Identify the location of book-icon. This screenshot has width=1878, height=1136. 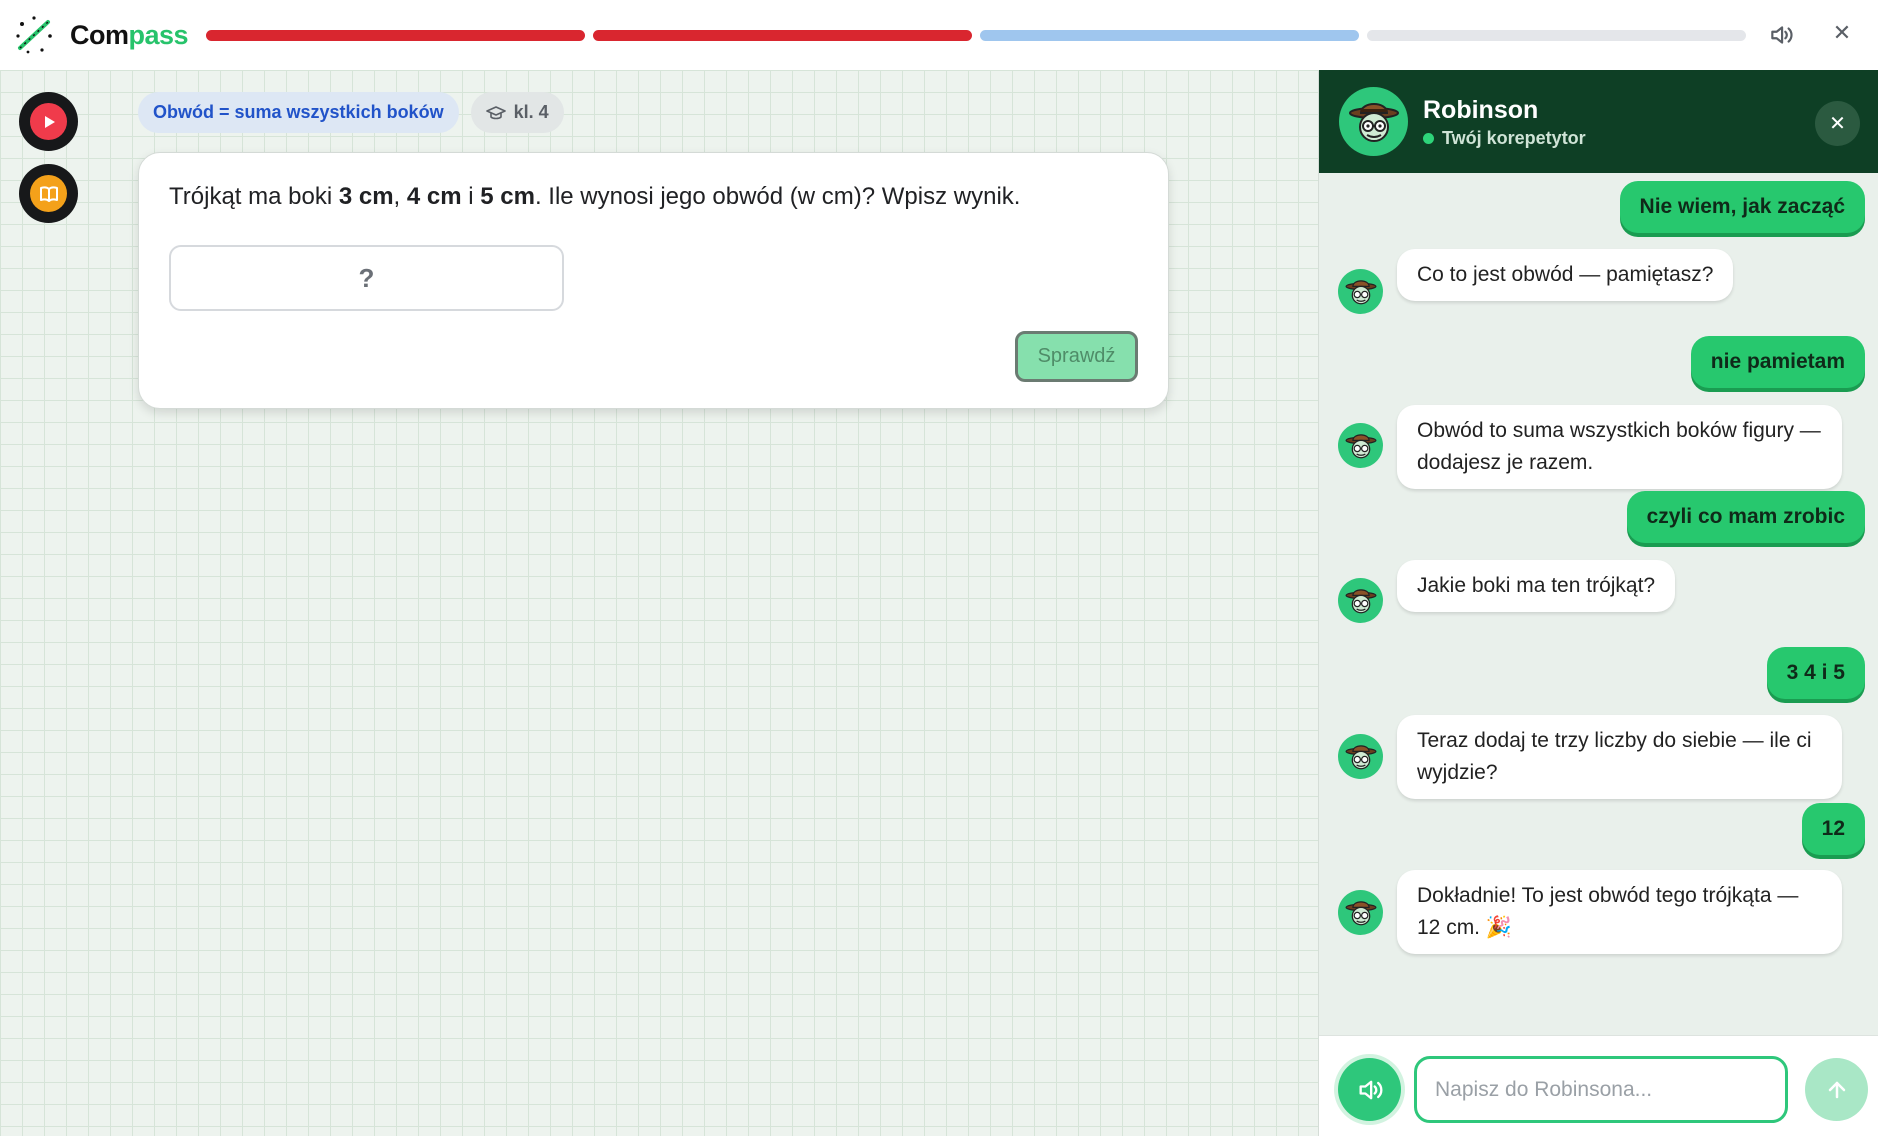
(48, 193).